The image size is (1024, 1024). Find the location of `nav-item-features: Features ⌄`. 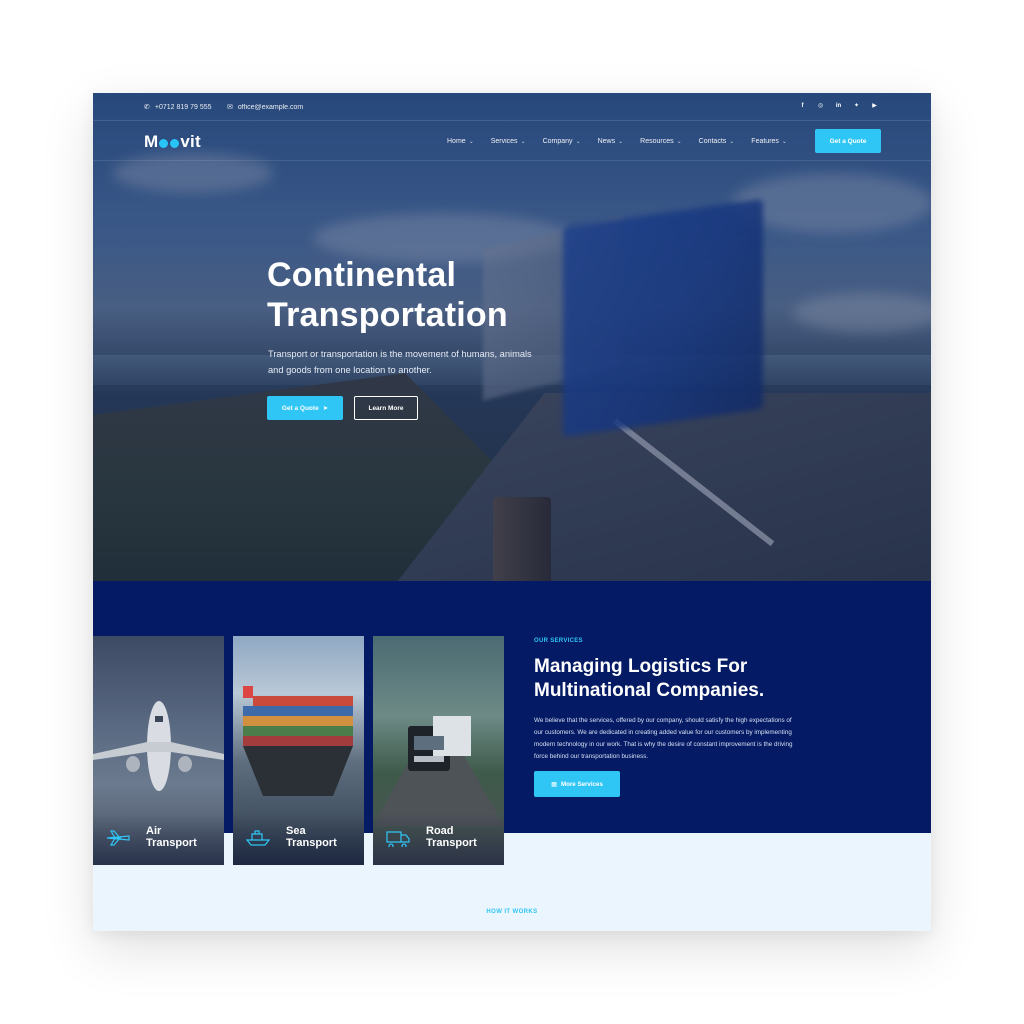

nav-item-features: Features ⌄ is located at coordinates (769, 141).